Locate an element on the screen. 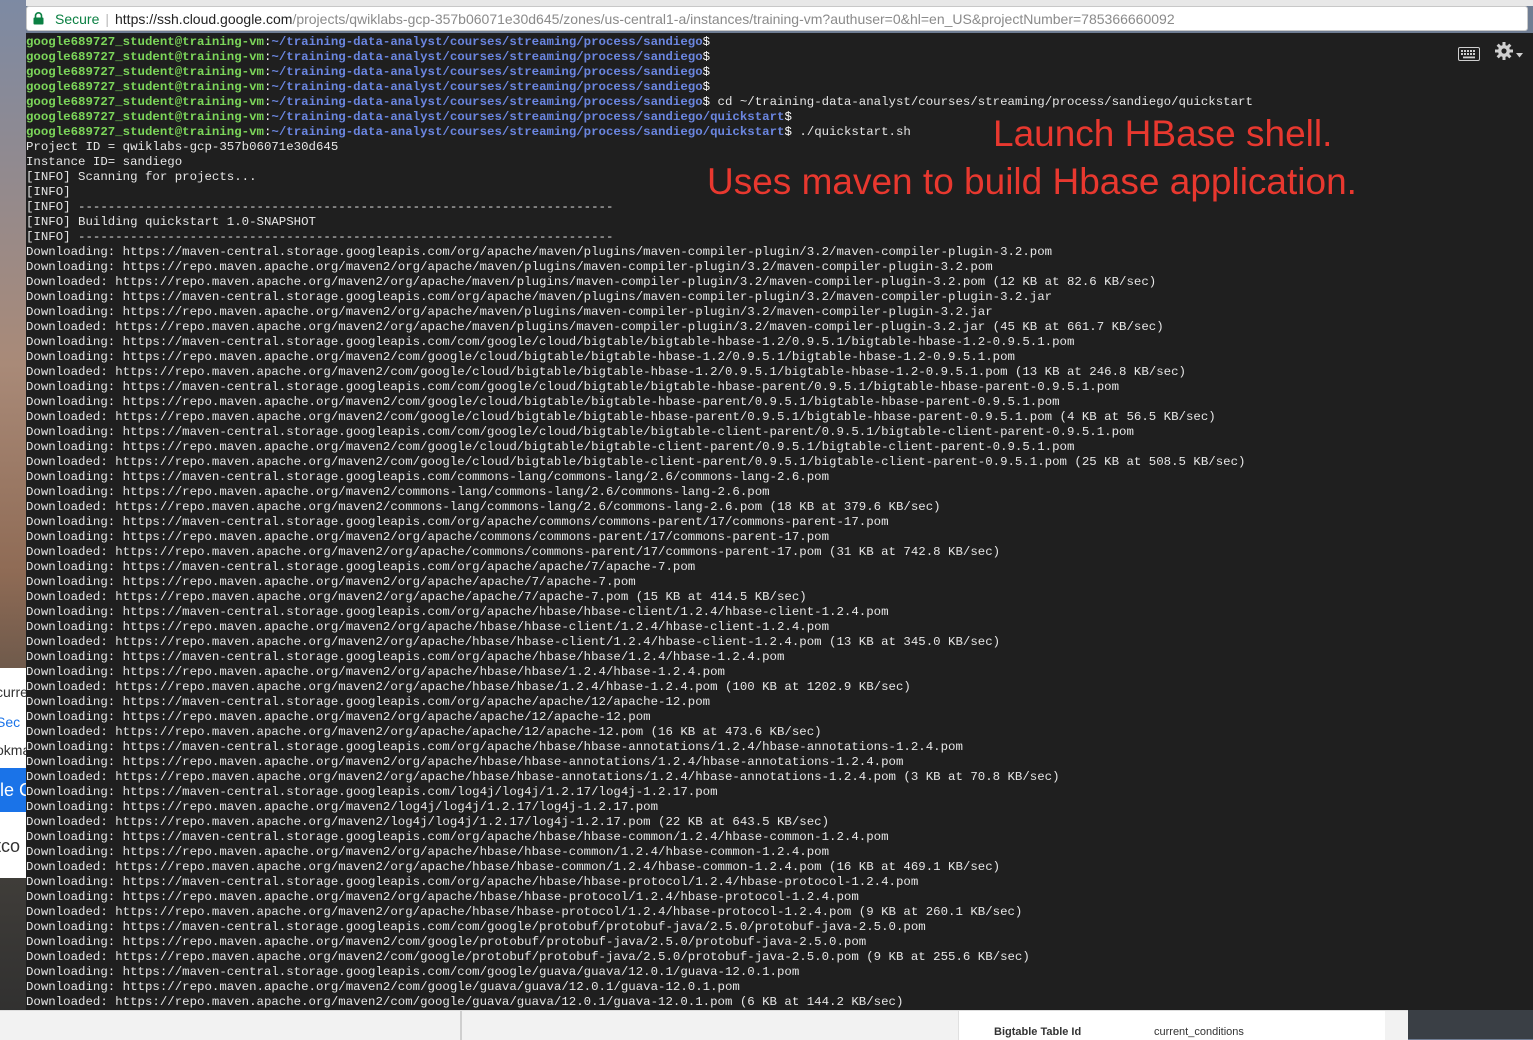 The image size is (1533, 1040). output-line: [INFO] Building quickstart 1.0-SNAPSHOT is located at coordinates (171, 222).